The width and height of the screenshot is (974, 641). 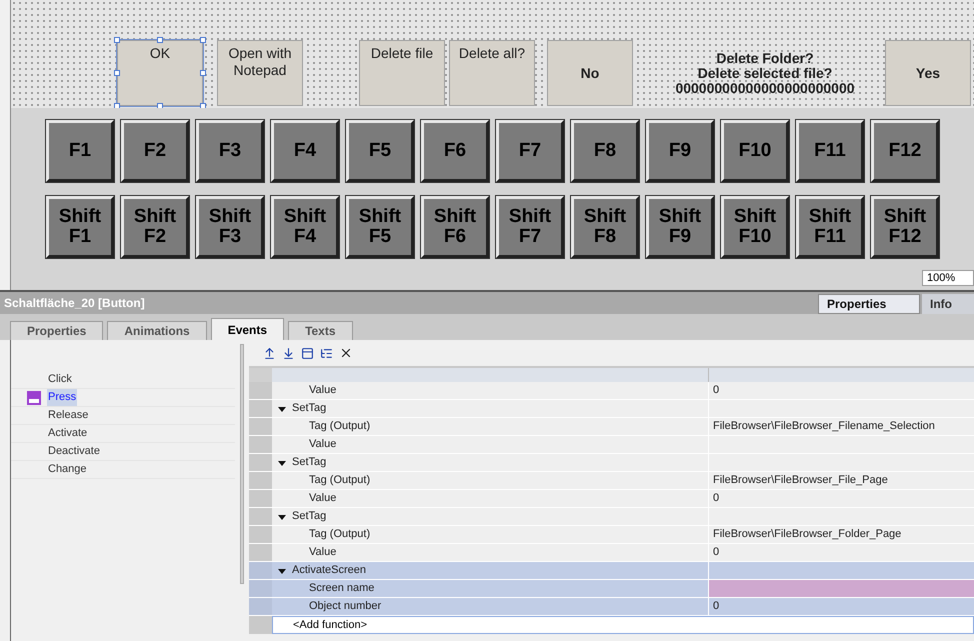 I want to click on function-key: F3, so click(x=230, y=151).